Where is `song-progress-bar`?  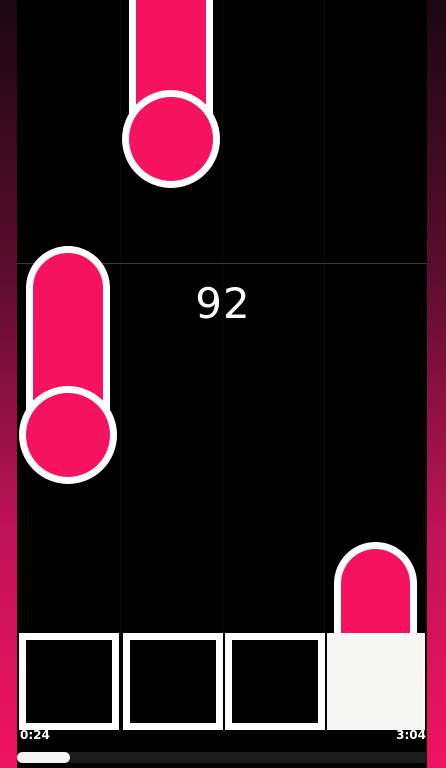 song-progress-bar is located at coordinates (222, 757).